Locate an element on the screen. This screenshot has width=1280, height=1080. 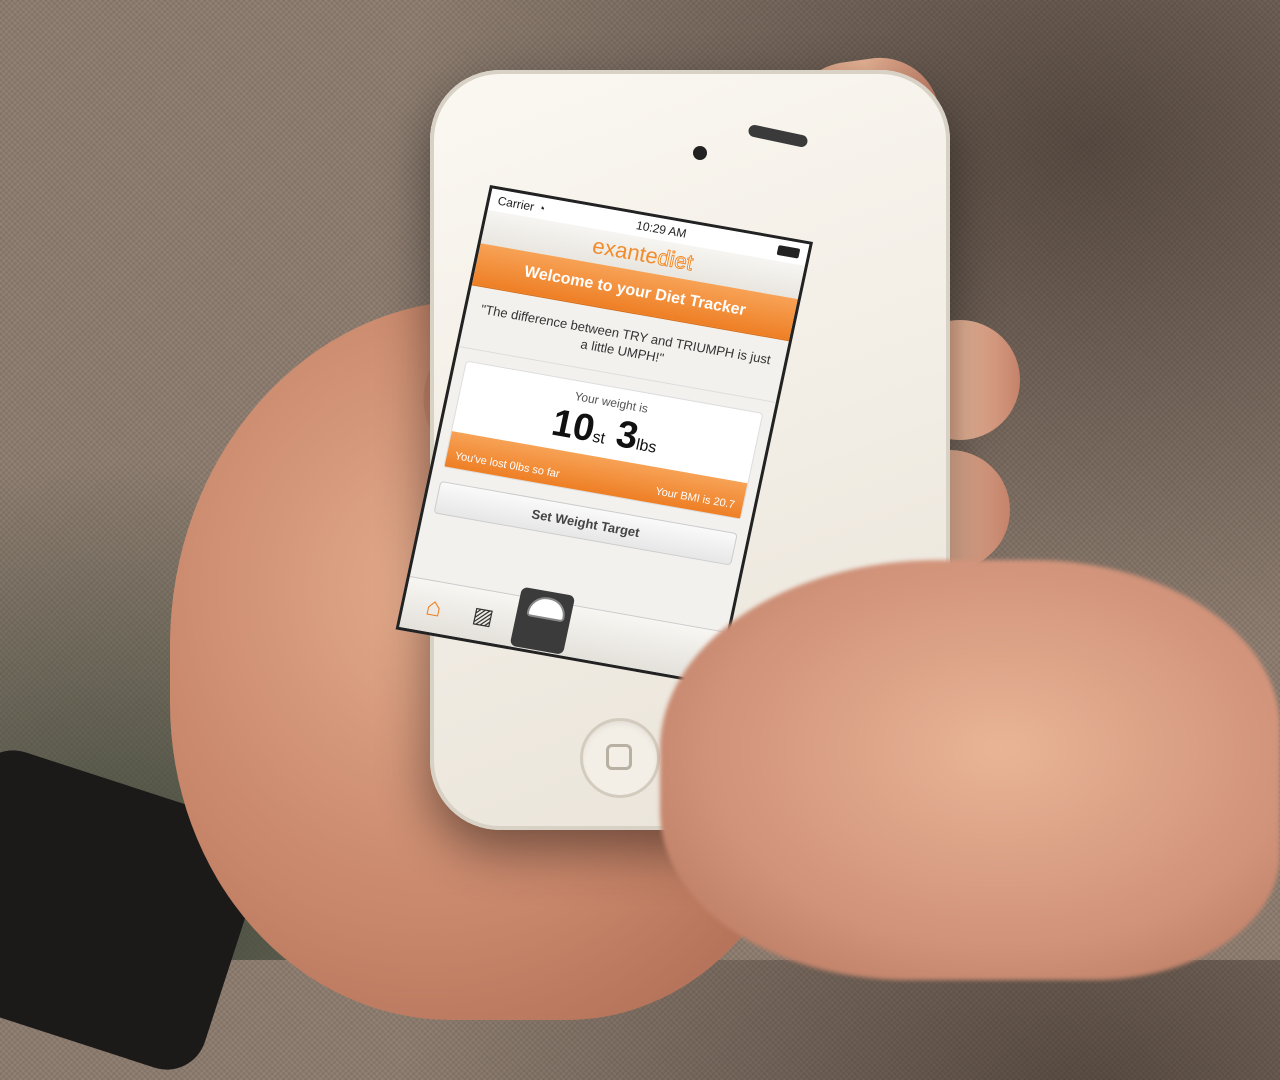
scale-icon is located at coordinates (547, 607).